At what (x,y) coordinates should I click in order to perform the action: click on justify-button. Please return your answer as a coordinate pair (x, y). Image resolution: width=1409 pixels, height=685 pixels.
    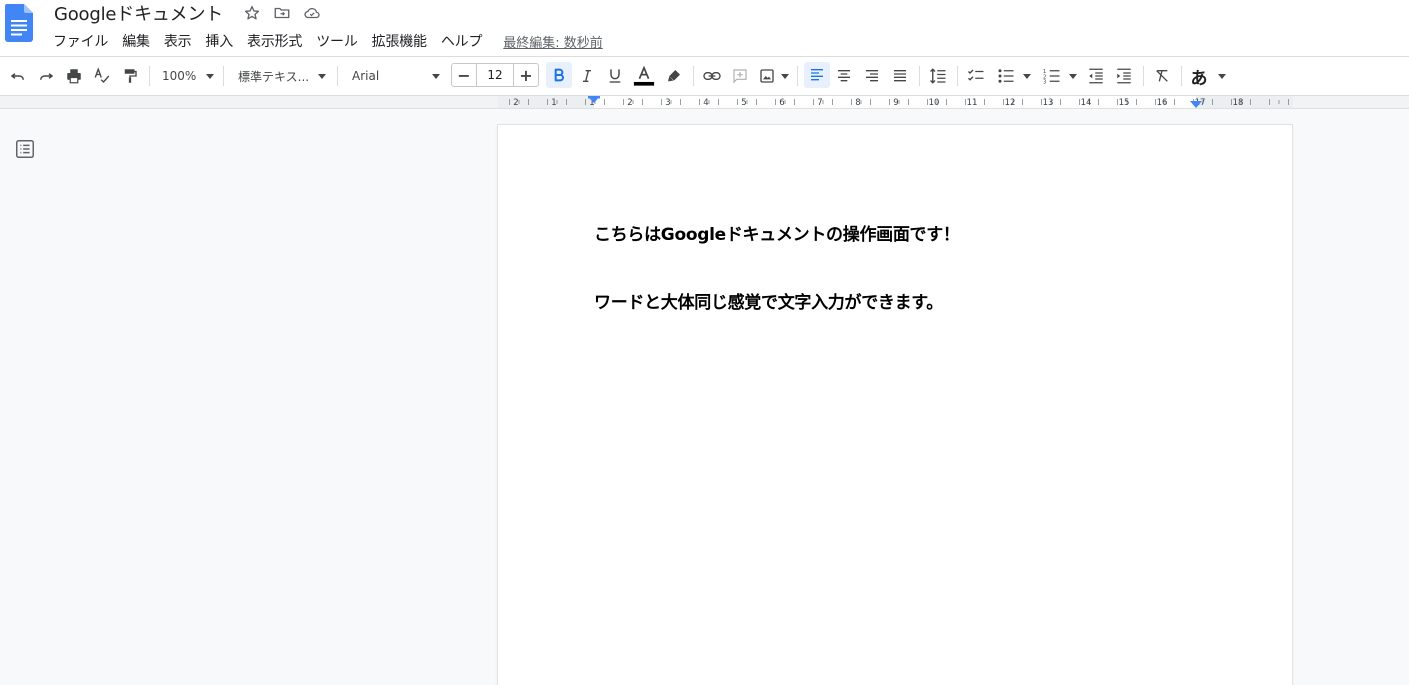
    Looking at the image, I should click on (900, 76).